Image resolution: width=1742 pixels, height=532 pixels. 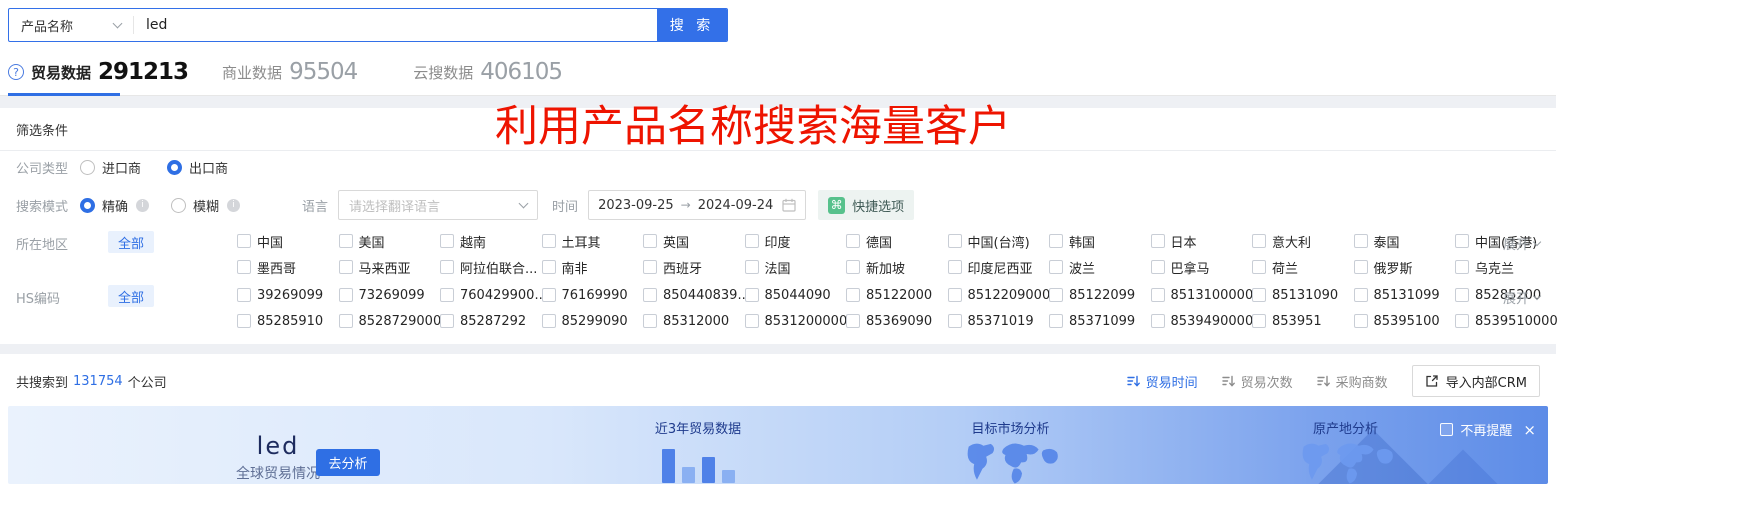 I want to click on hscode-checkbox-item: 39269099, so click(x=288, y=295).